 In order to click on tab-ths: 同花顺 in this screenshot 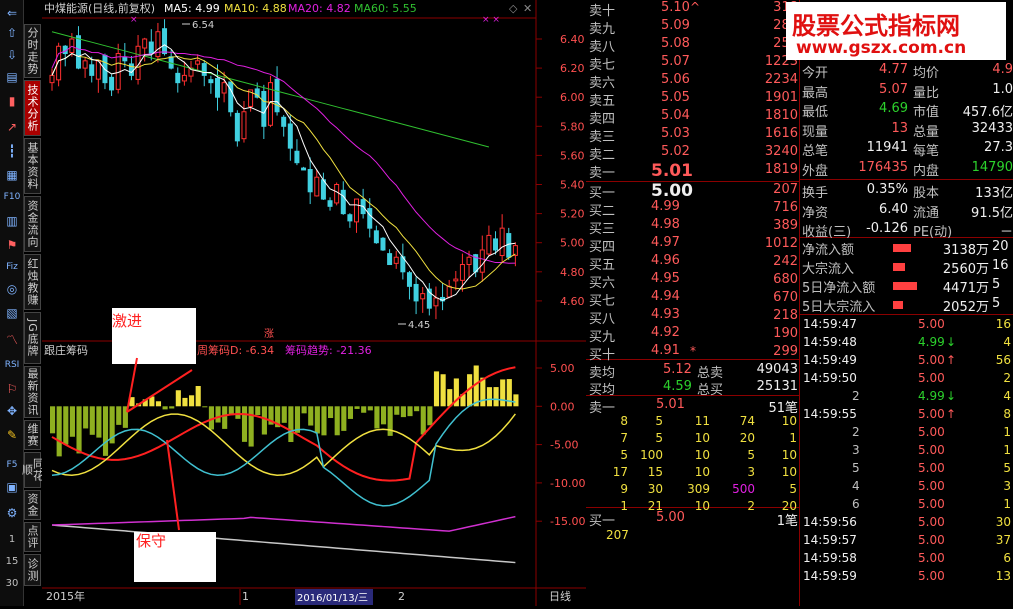, I will do `click(33, 470)`.